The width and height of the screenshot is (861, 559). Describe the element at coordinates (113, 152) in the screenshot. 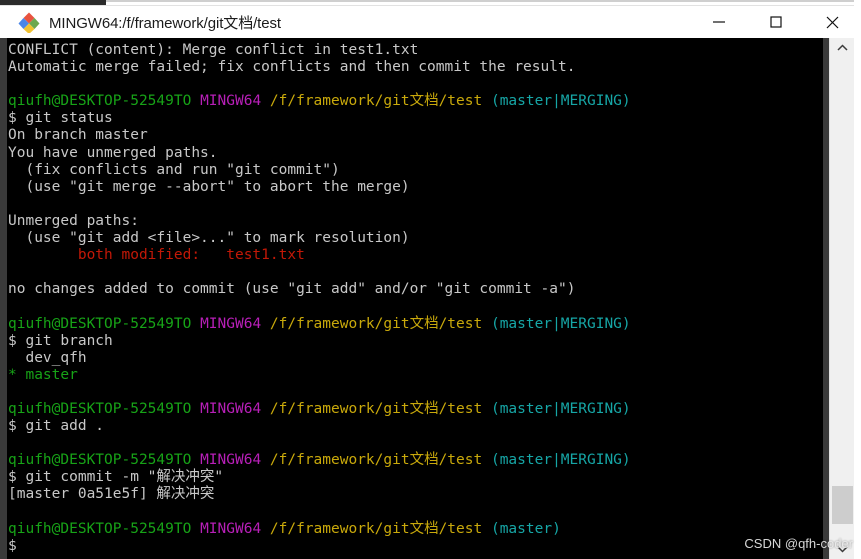

I see `terminal-text-span: You have unmerged paths.` at that location.